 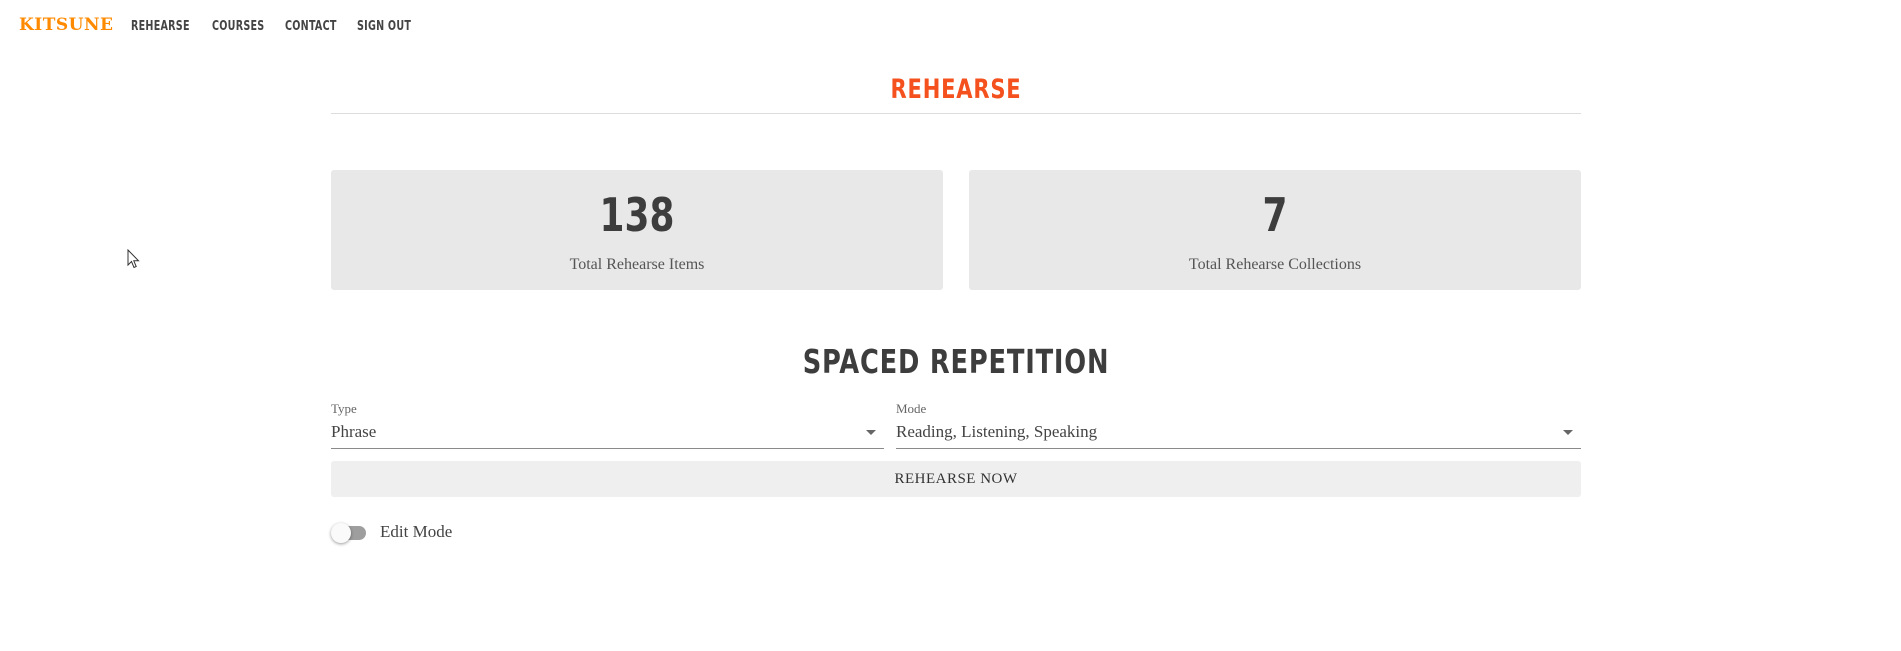 I want to click on nav-link-rehearse: REHEARSE, so click(x=160, y=26).